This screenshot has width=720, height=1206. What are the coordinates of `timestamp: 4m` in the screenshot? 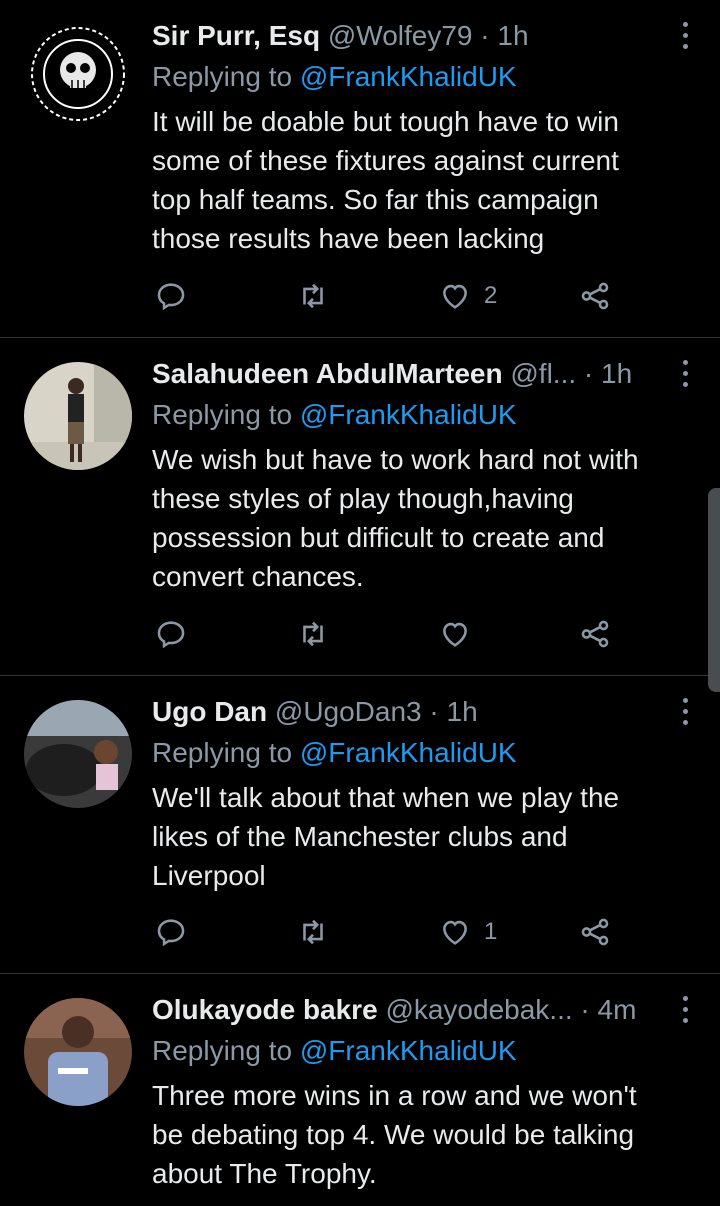 It's located at (617, 1009).